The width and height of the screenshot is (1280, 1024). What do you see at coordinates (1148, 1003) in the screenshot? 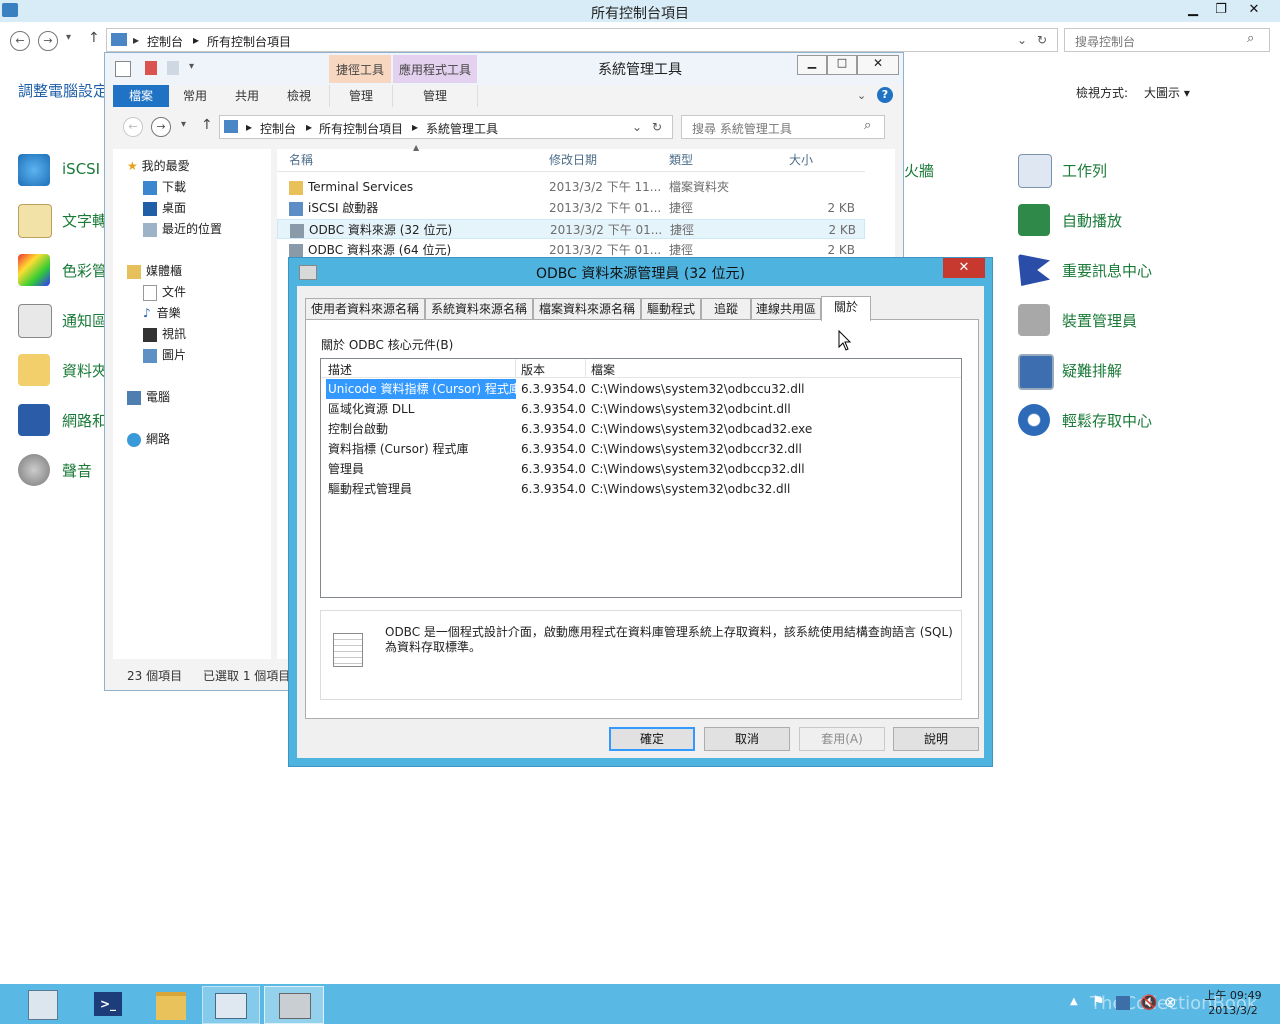
I see `speaker-muted-icon: 🔇` at bounding box center [1148, 1003].